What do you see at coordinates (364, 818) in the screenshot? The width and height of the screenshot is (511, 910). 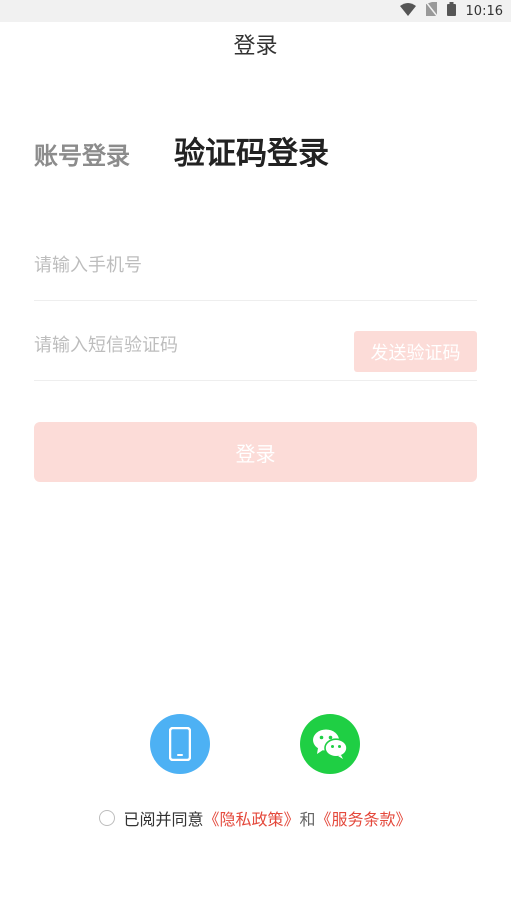 I see `terms-of-service-link: 《服务条款》` at bounding box center [364, 818].